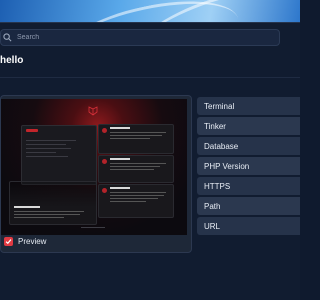  Describe the element at coordinates (150, 77) in the screenshot. I see `divider` at that location.